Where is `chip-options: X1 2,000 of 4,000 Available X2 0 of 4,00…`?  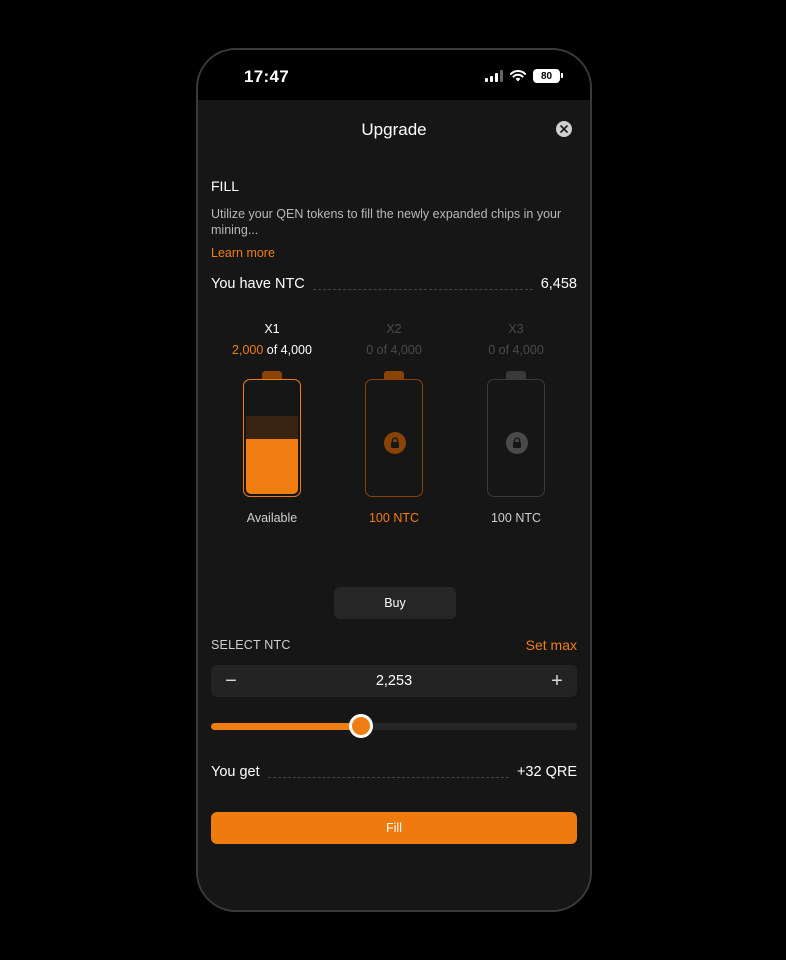
chip-options: X1 2,000 of 4,000 Available X2 0 of 4,00… is located at coordinates (394, 427).